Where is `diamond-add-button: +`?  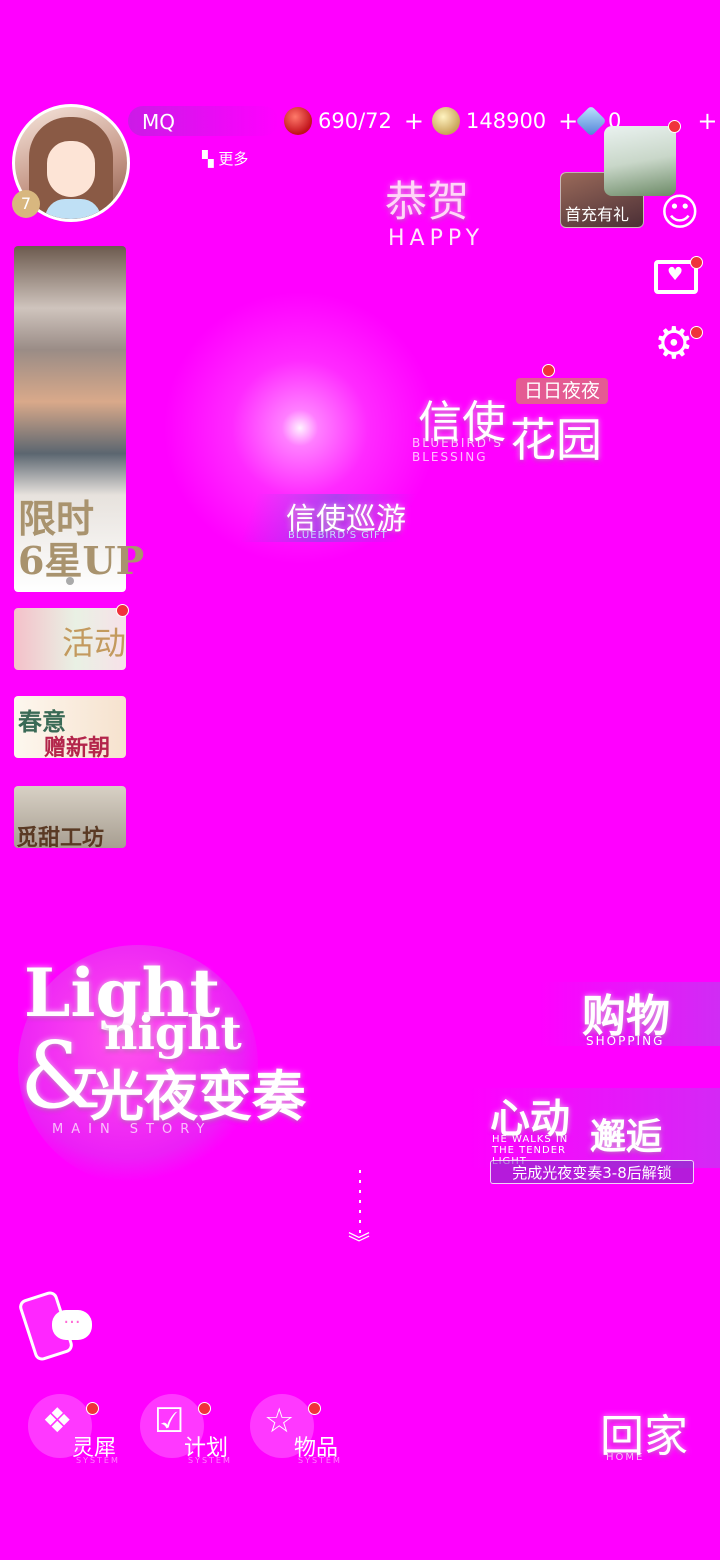 diamond-add-button: + is located at coordinates (707, 121).